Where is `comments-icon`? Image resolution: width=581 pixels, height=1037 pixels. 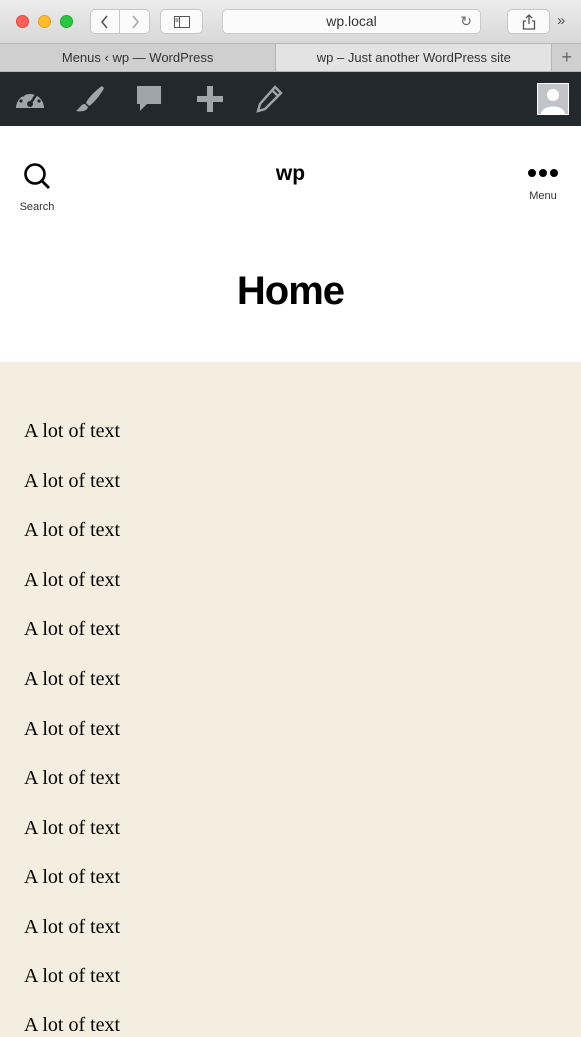
comments-icon is located at coordinates (149, 99).